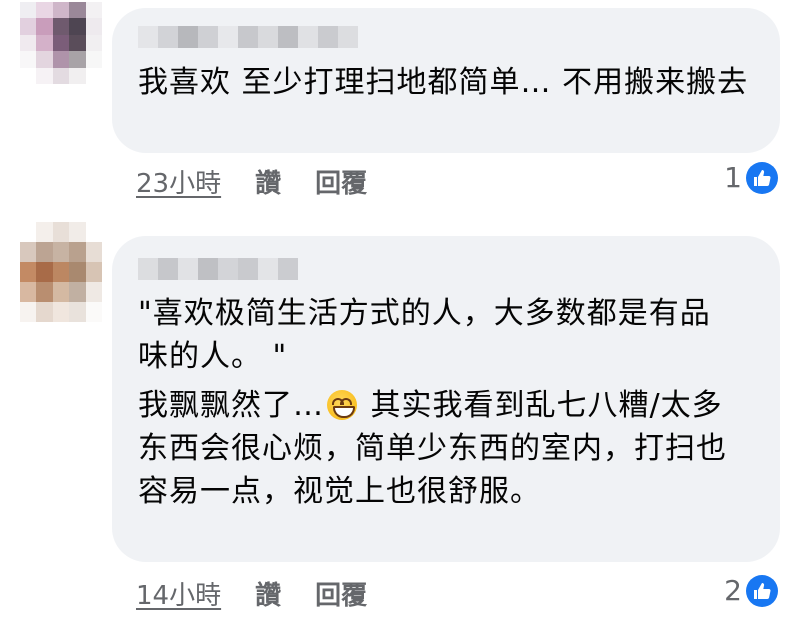 This screenshot has height=618, width=800. I want to click on grinning-face-icon, so click(342, 405).